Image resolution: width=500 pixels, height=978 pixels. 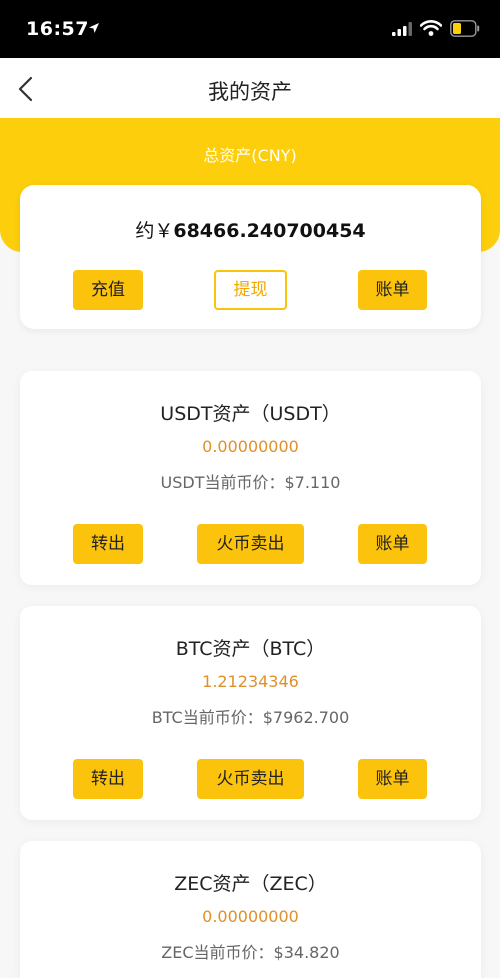 What do you see at coordinates (250, 257) in the screenshot?
I see `total-assets-card: 约￥68466.240700454 充值 提现 账单` at bounding box center [250, 257].